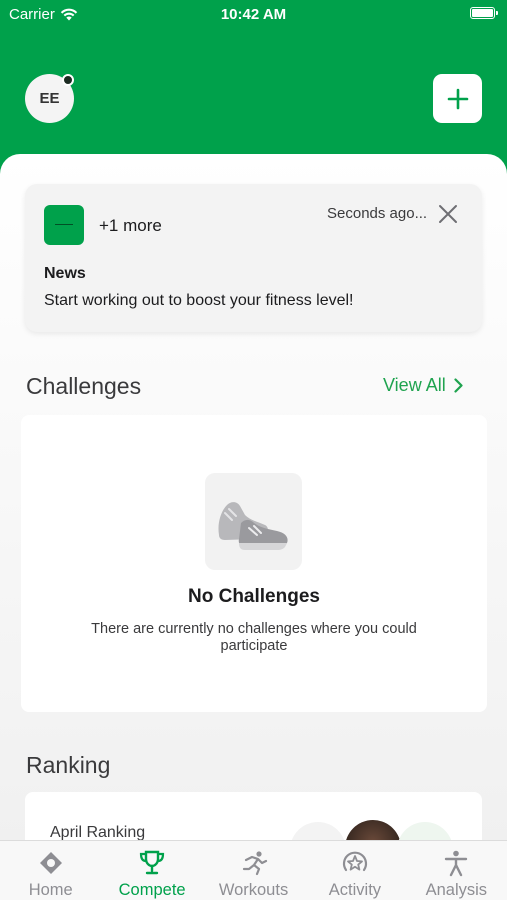 The height and width of the screenshot is (900, 507). Describe the element at coordinates (152, 863) in the screenshot. I see `trophy-icon` at that location.